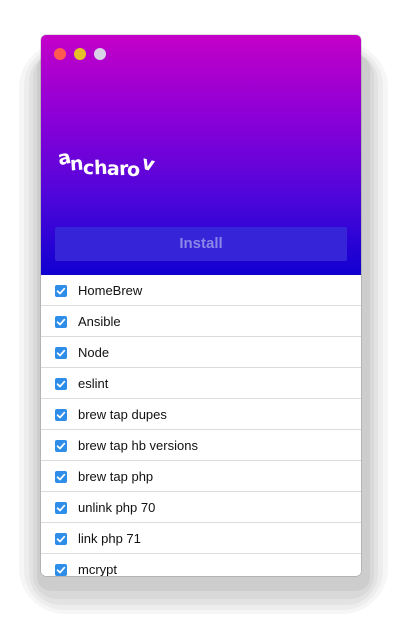  I want to click on task-label: HomeBrew, so click(110, 290).